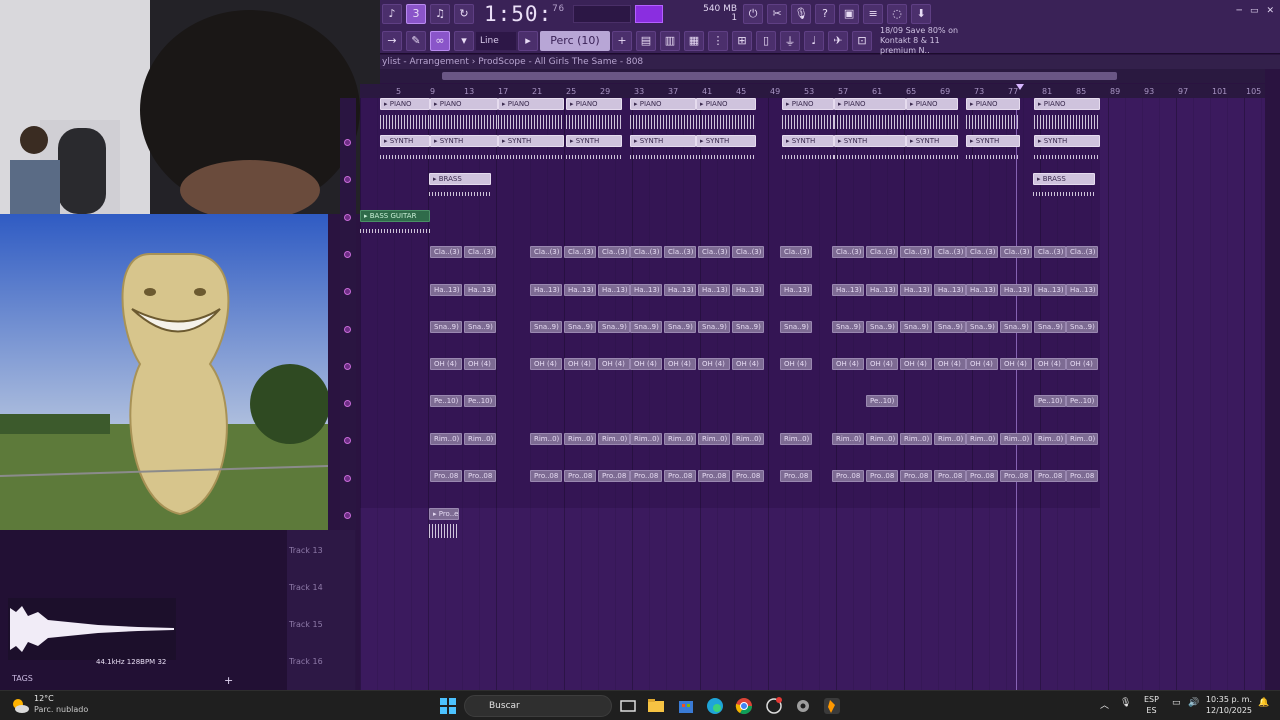 The width and height of the screenshot is (1280, 720). Describe the element at coordinates (20, 706) in the screenshot. I see `weather-icon` at that location.